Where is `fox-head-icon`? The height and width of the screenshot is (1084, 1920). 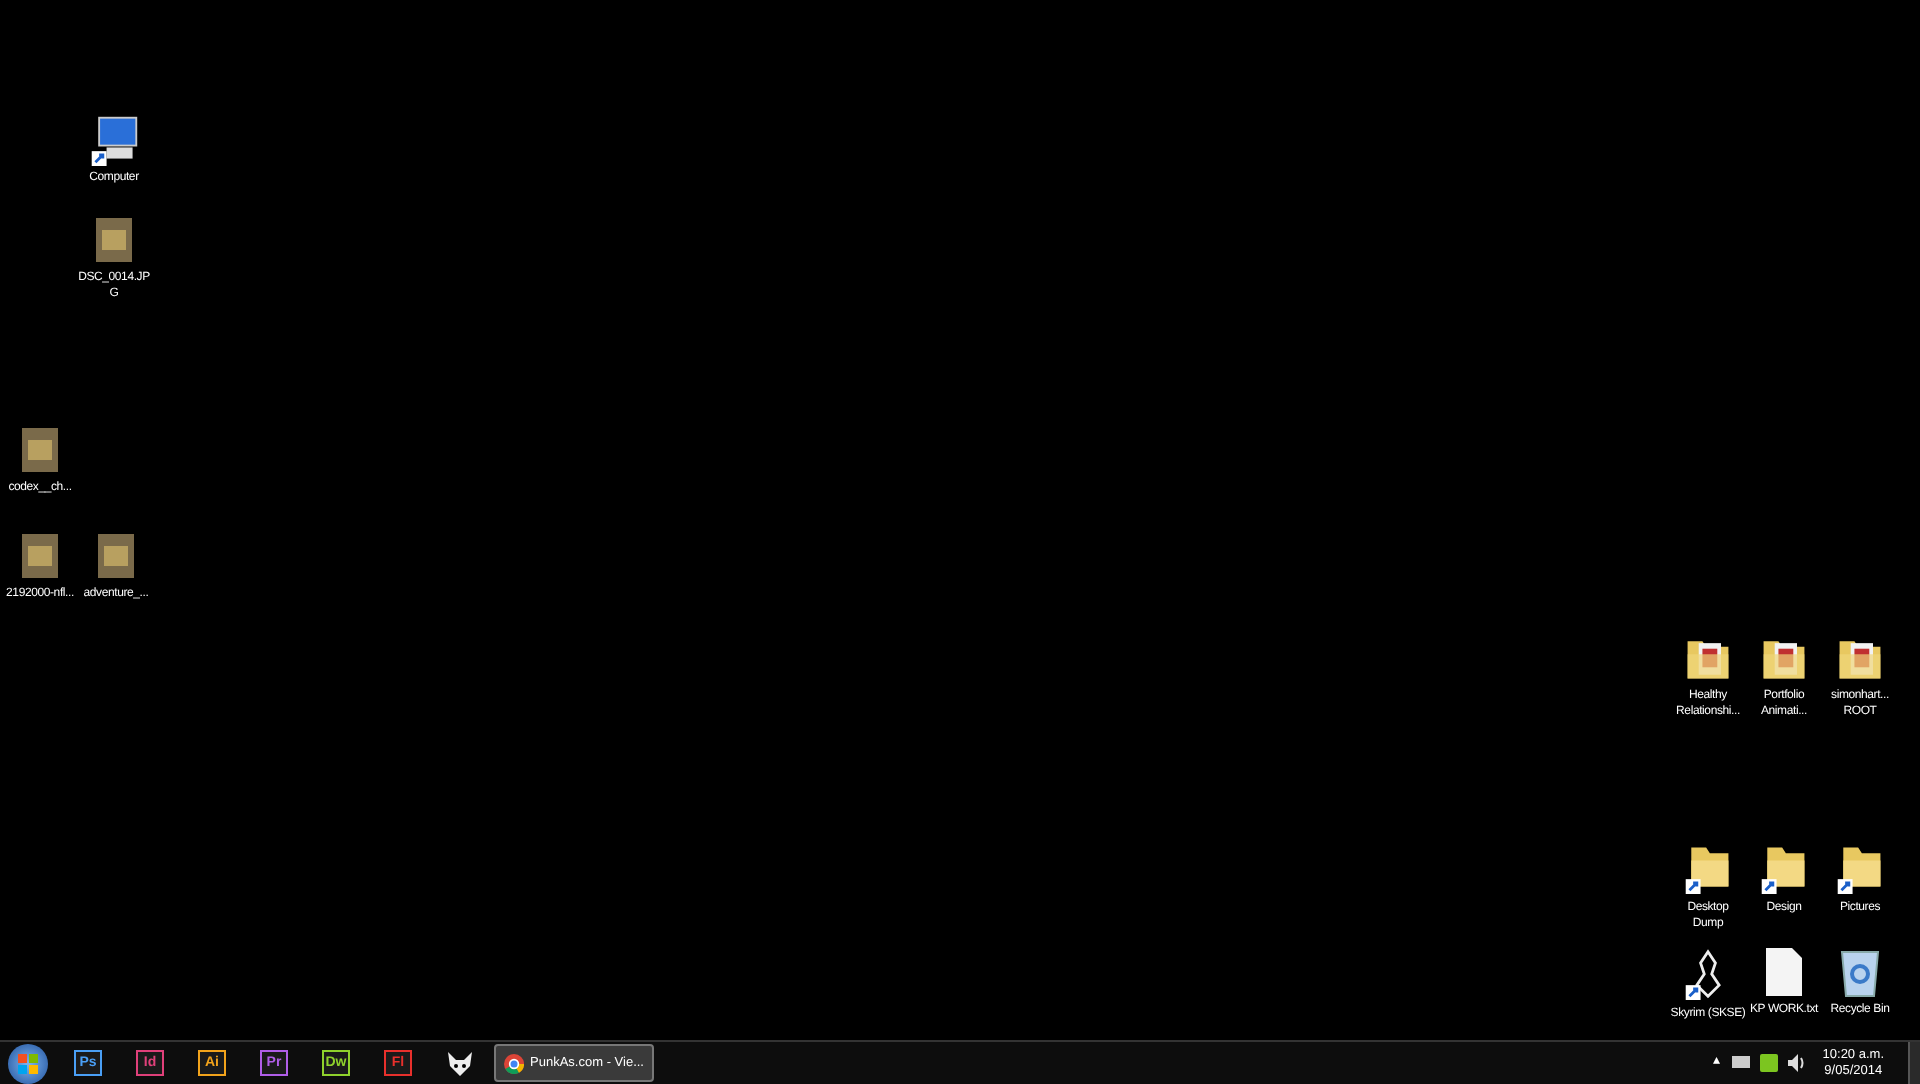 fox-head-icon is located at coordinates (460, 1063).